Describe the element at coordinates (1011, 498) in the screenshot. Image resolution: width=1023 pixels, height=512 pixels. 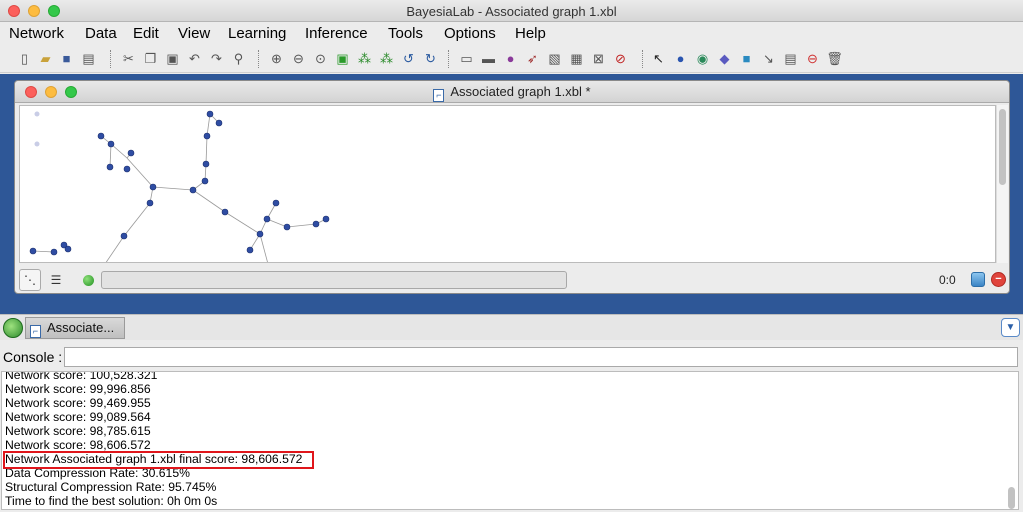
I see `log-scrollbar-thumb` at that location.